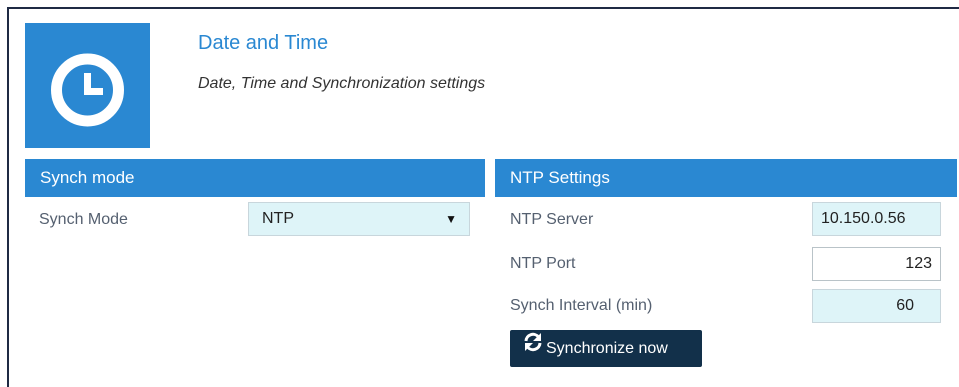 Image resolution: width=959 pixels, height=387 pixels. I want to click on page-subtitle: Date, Time and Synchronization settings, so click(342, 83).